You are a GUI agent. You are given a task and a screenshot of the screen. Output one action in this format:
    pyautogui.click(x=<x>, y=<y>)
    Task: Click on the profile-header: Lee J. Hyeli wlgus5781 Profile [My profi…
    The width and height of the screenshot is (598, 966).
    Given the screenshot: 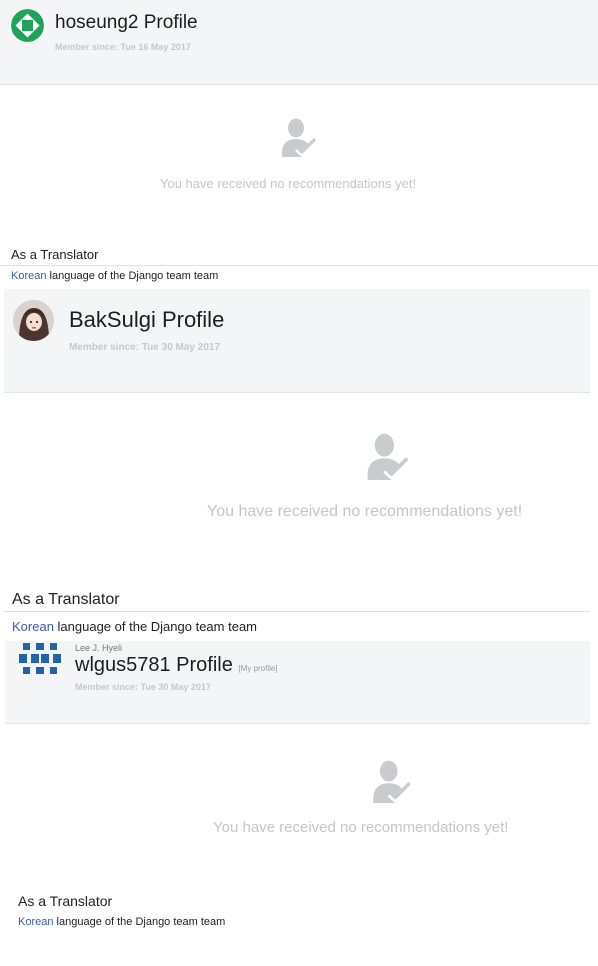 What is the action you would take?
    pyautogui.click(x=297, y=682)
    